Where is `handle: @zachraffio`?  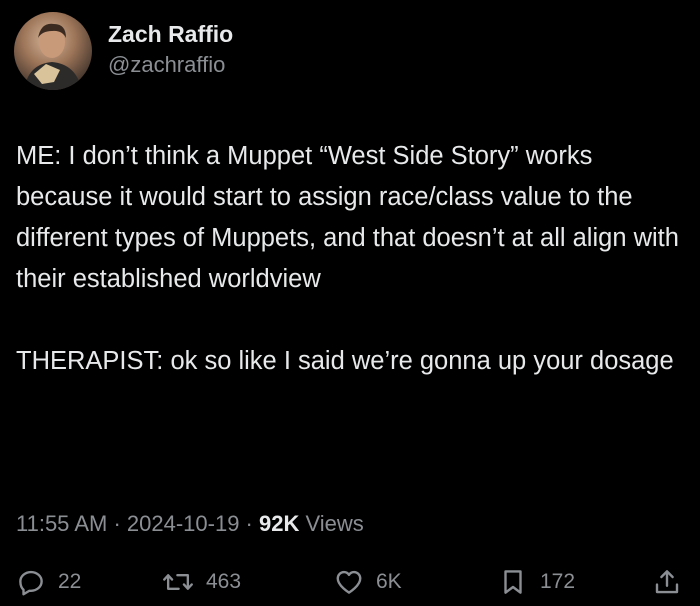 handle: @zachraffio is located at coordinates (170, 65).